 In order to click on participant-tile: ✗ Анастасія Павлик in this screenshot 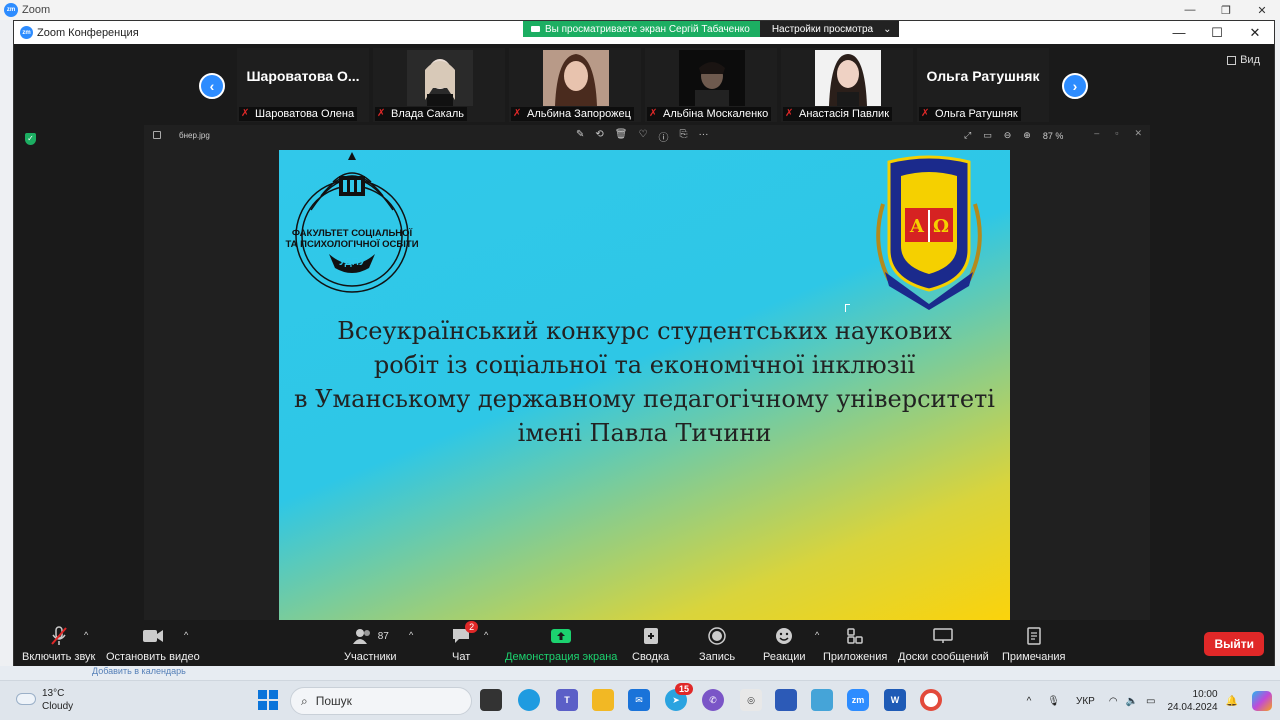, I will do `click(847, 85)`.